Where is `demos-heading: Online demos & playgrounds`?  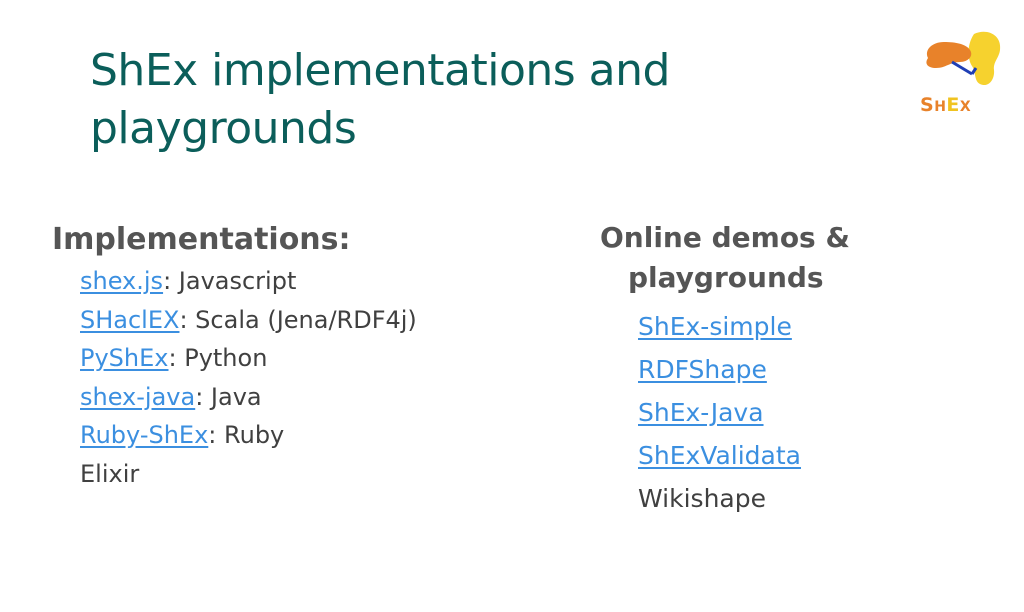
demos-heading: Online demos & playgrounds is located at coordinates (800, 258).